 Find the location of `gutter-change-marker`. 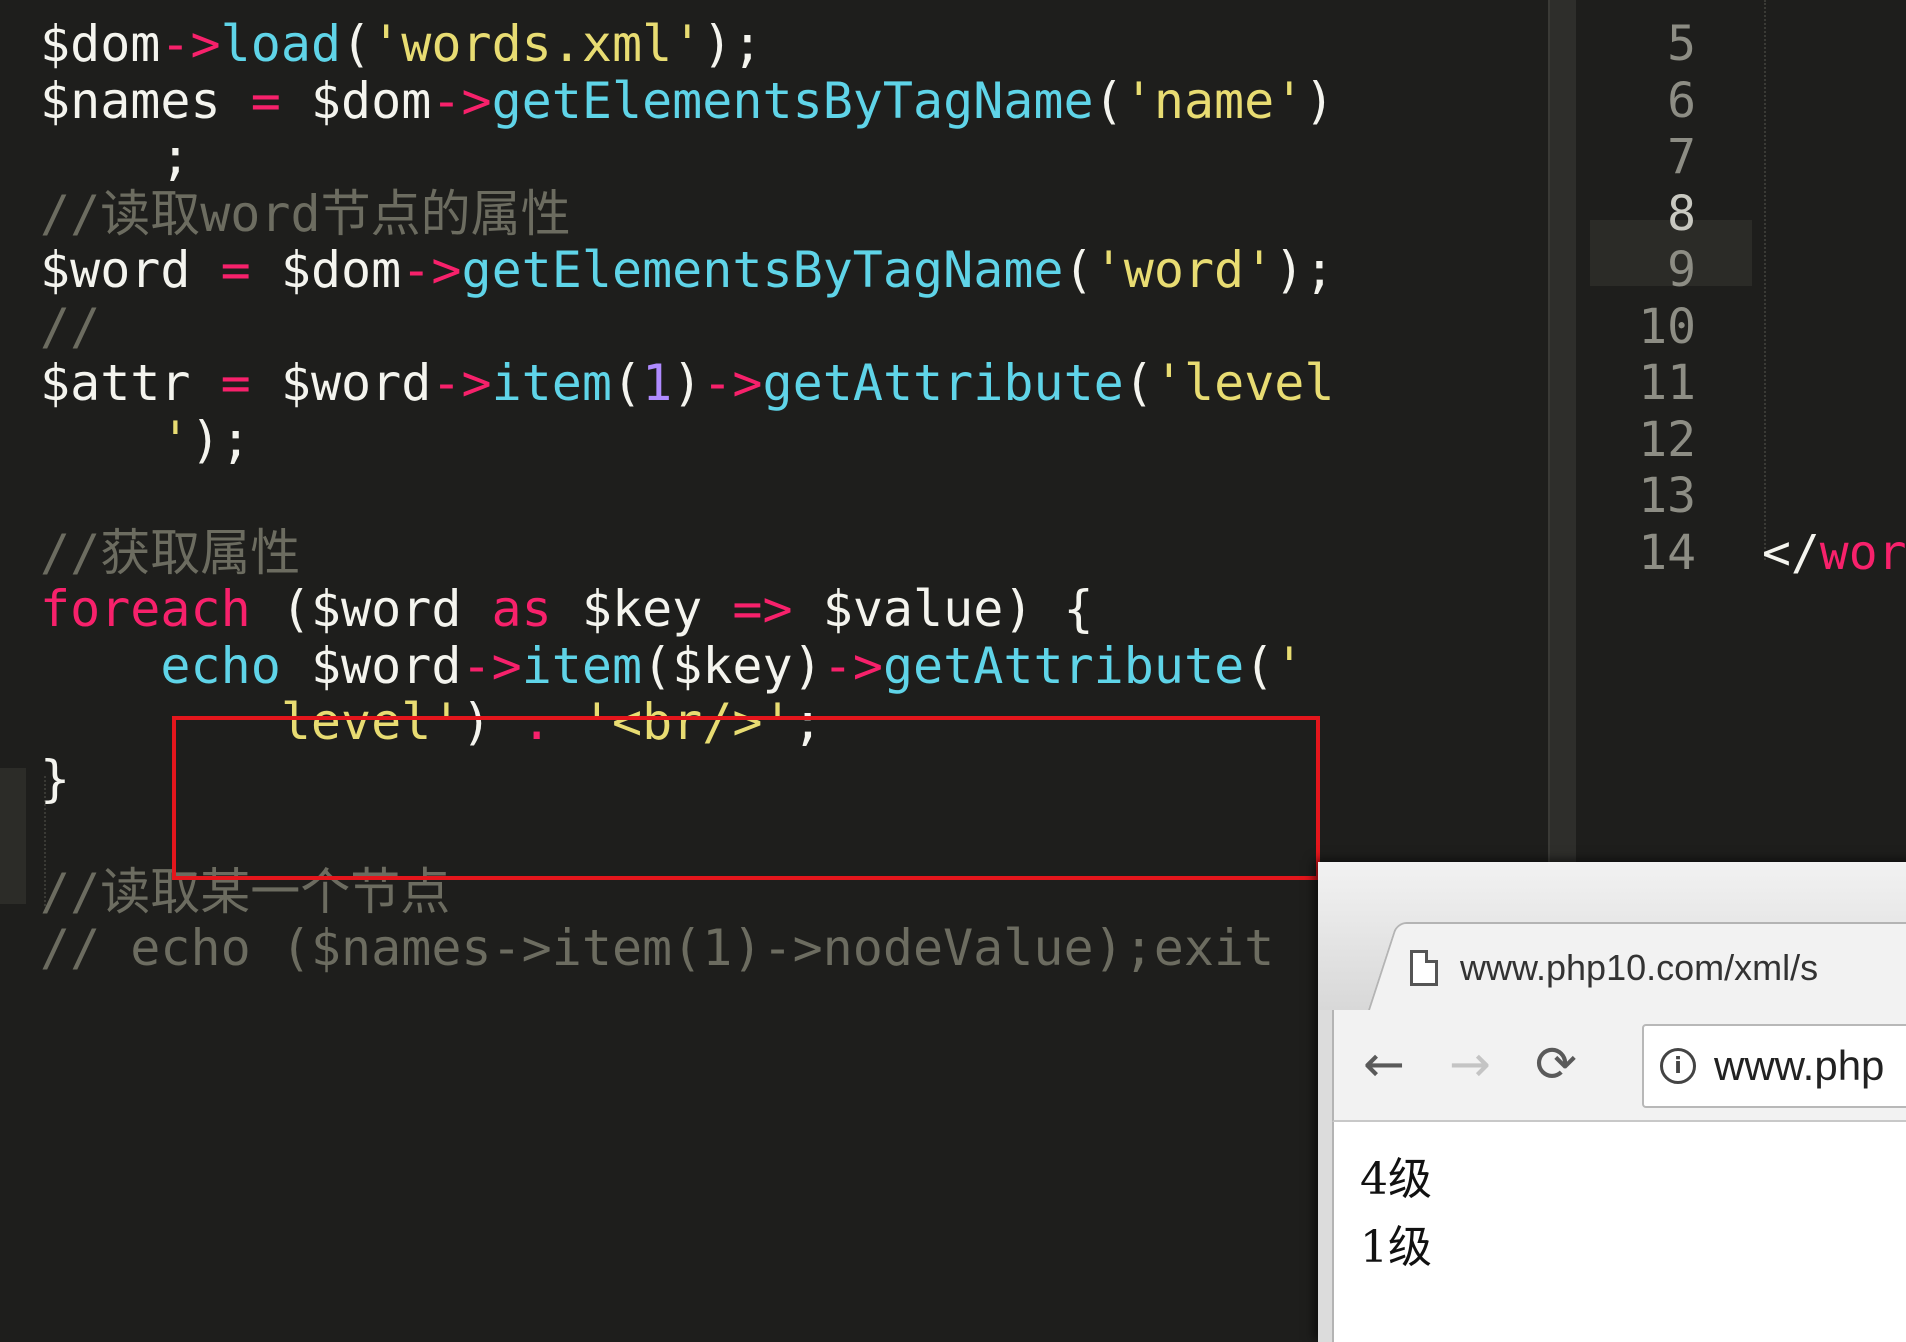

gutter-change-marker is located at coordinates (13, 836).